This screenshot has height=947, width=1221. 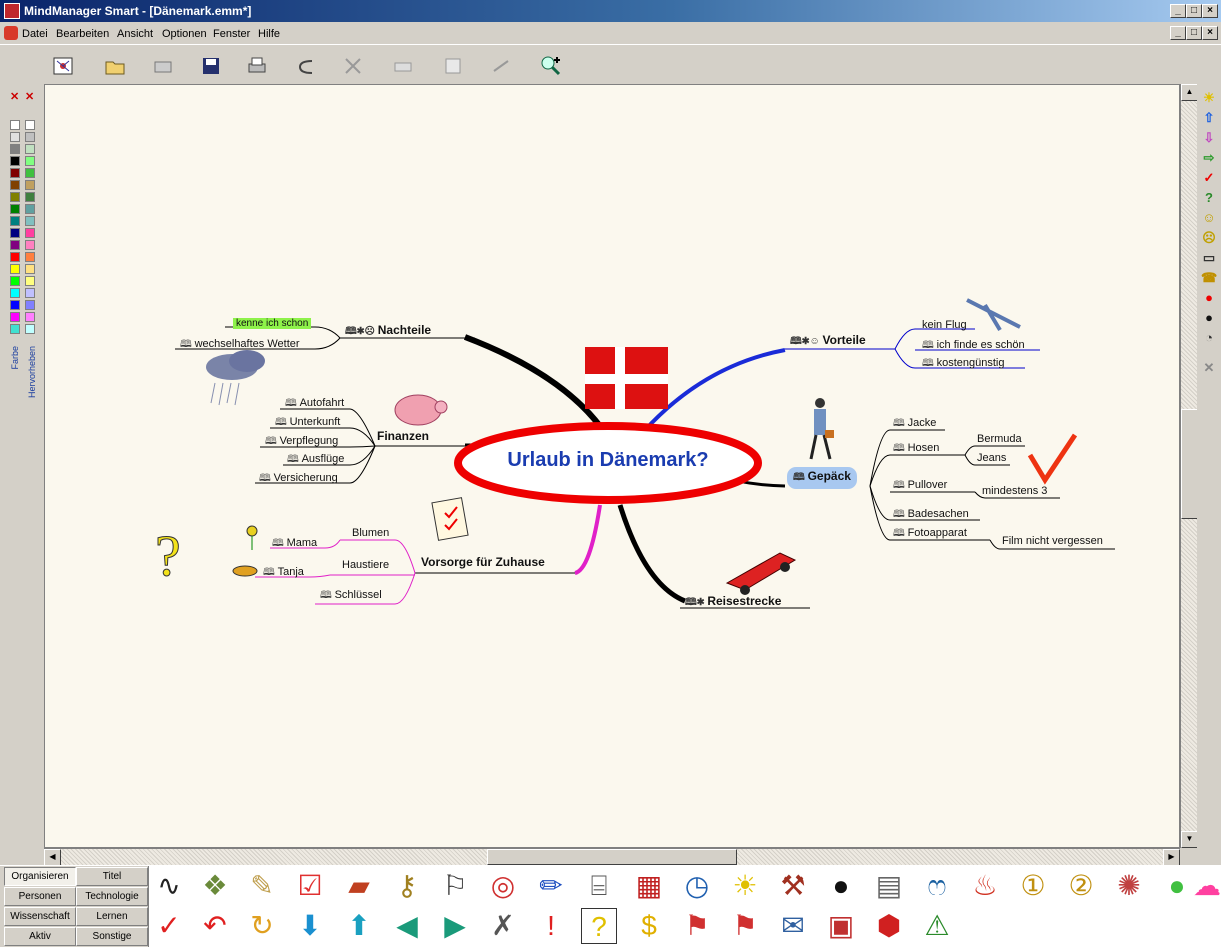 I want to click on item-badesachen: 🕮 Badesachen, so click(x=931, y=515).